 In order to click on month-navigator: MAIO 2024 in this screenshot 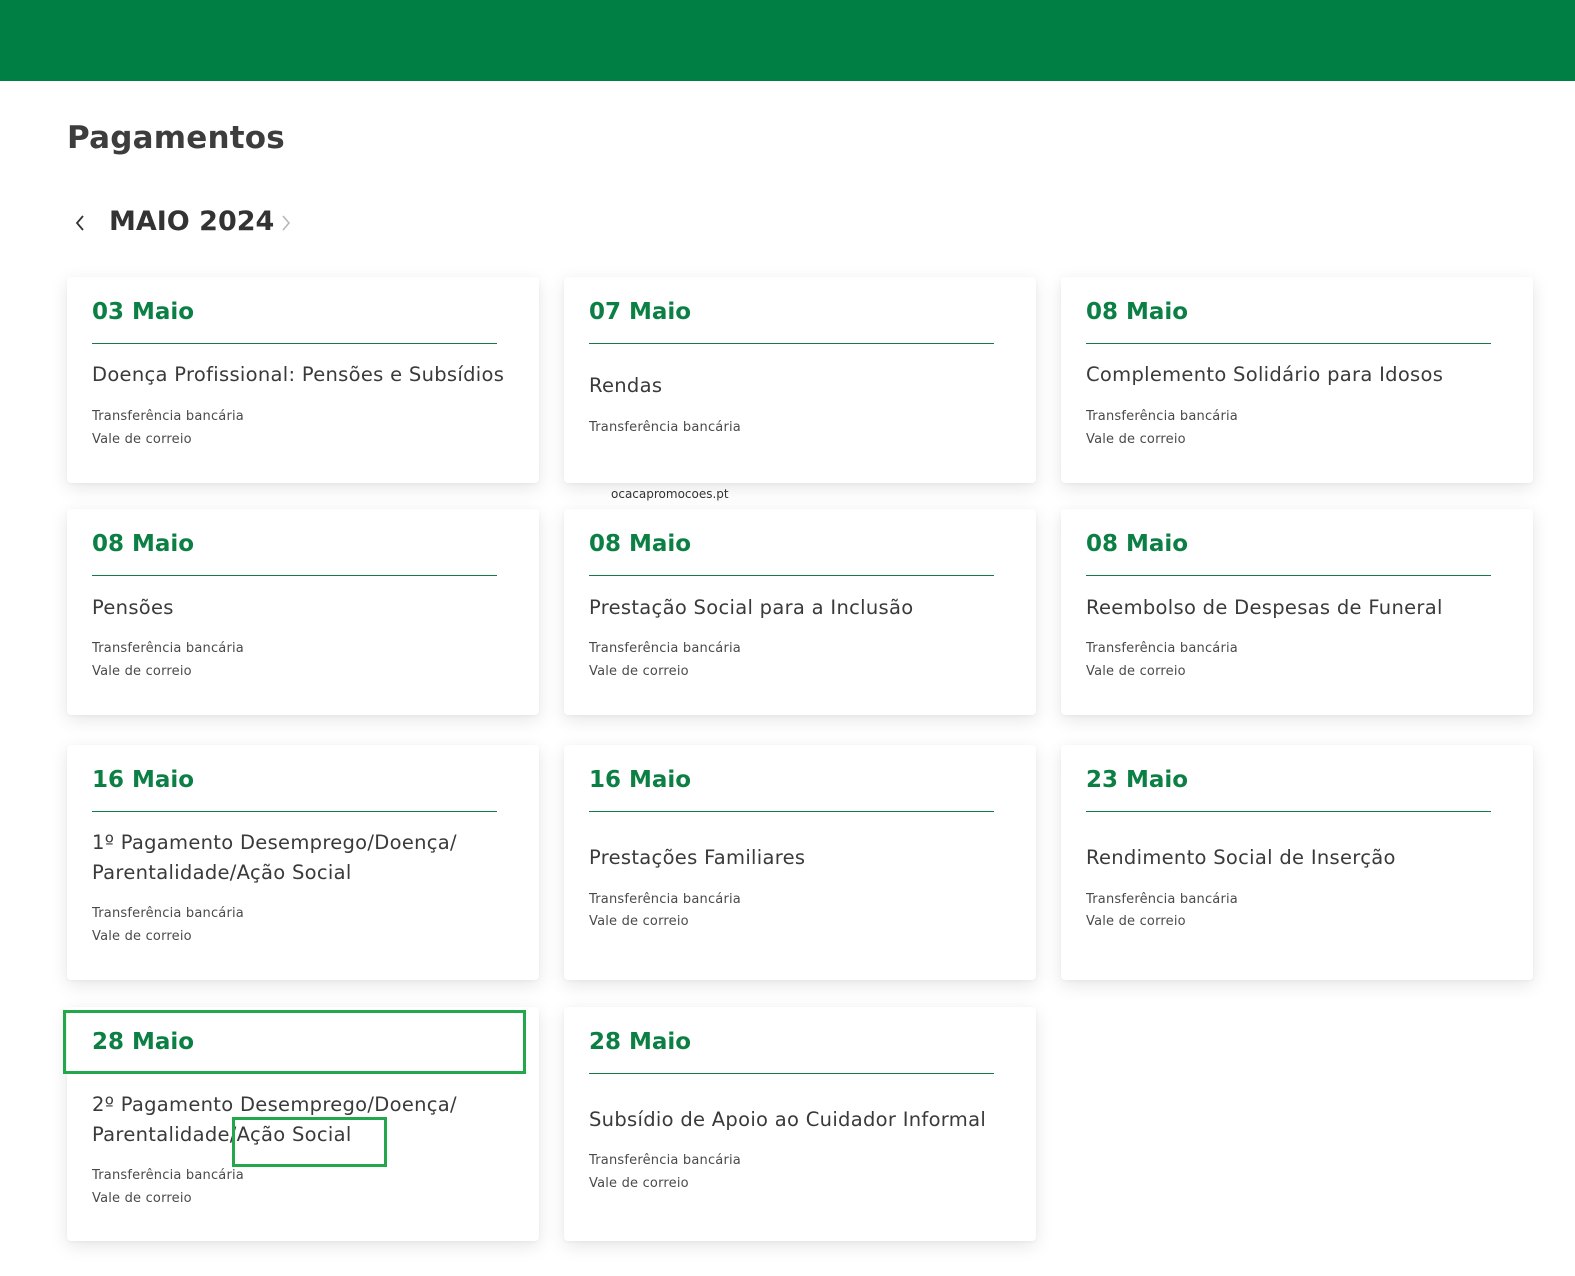, I will do `click(197, 225)`.